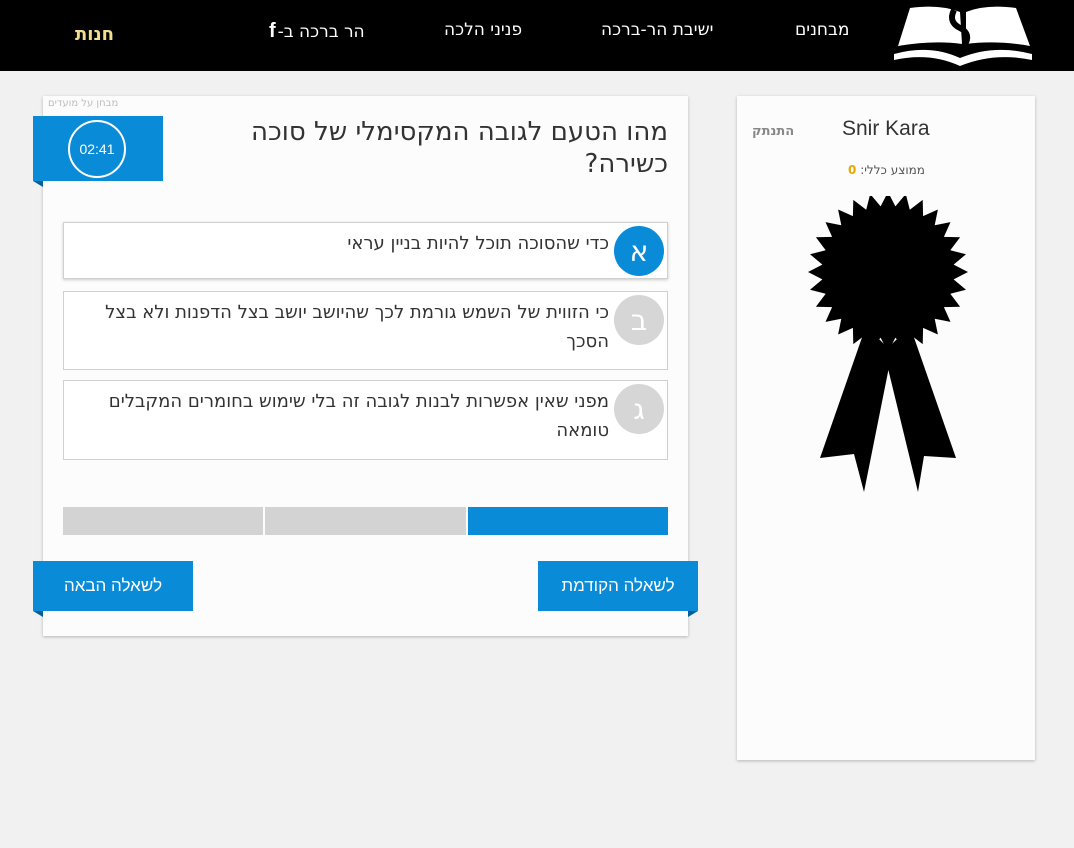 Image resolution: width=1074 pixels, height=848 pixels. I want to click on answer-letter-badge: ג, so click(639, 409).